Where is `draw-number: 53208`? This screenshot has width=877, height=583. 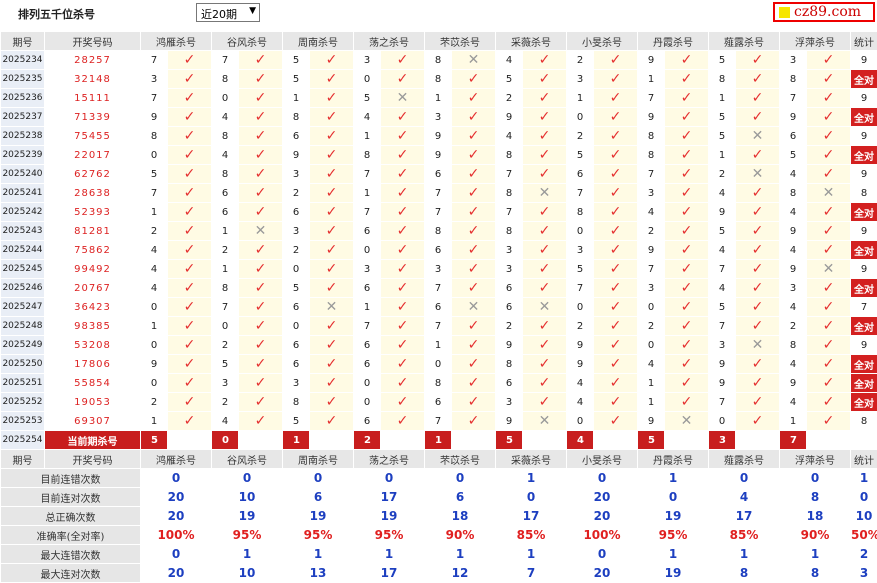 draw-number: 53208 is located at coordinates (93, 345).